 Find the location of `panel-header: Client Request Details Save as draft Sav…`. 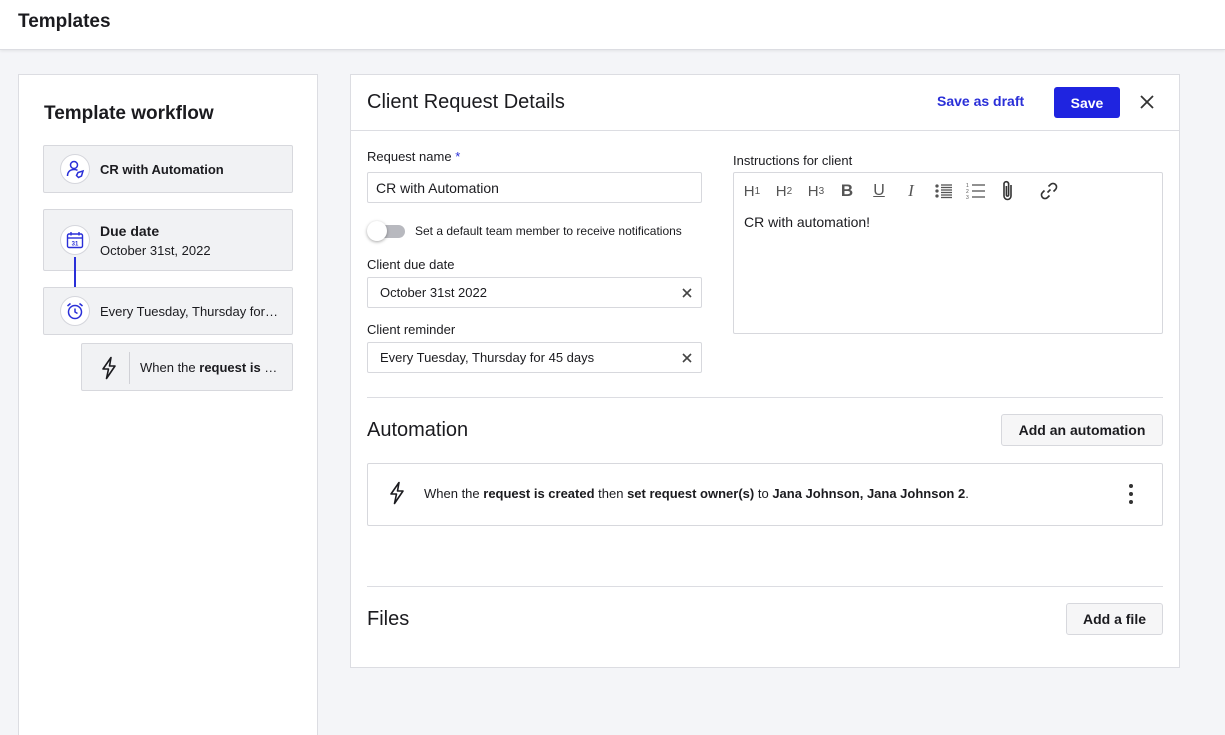

panel-header: Client Request Details Save as draft Sav… is located at coordinates (765, 103).